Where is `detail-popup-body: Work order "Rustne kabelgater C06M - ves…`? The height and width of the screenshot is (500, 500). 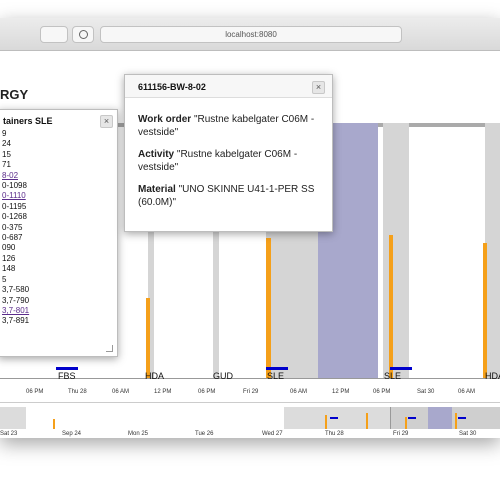 detail-popup-body: Work order "Rustne kabelgater C06M - ves… is located at coordinates (229, 161).